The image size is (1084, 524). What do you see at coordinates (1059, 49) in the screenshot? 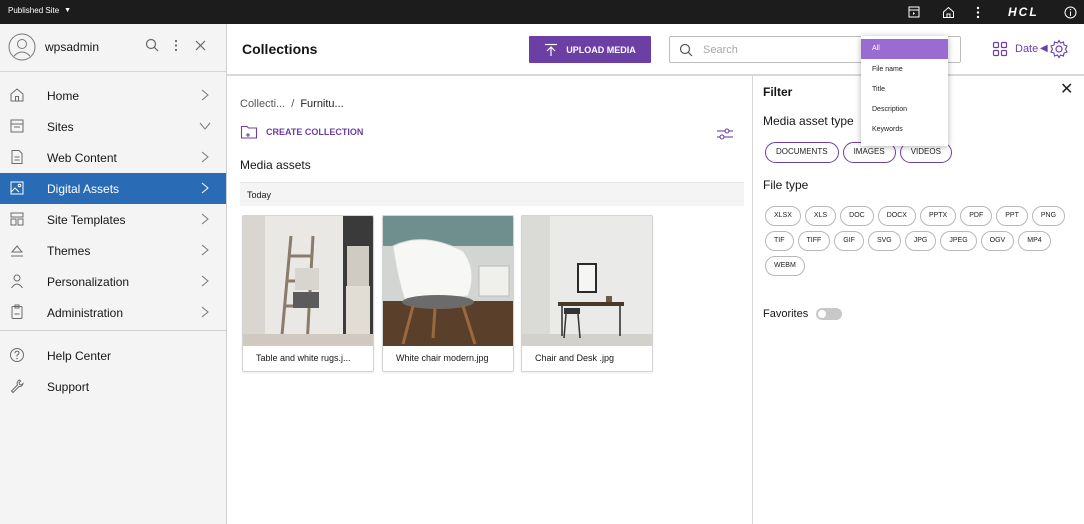
I see `gear-icon` at bounding box center [1059, 49].